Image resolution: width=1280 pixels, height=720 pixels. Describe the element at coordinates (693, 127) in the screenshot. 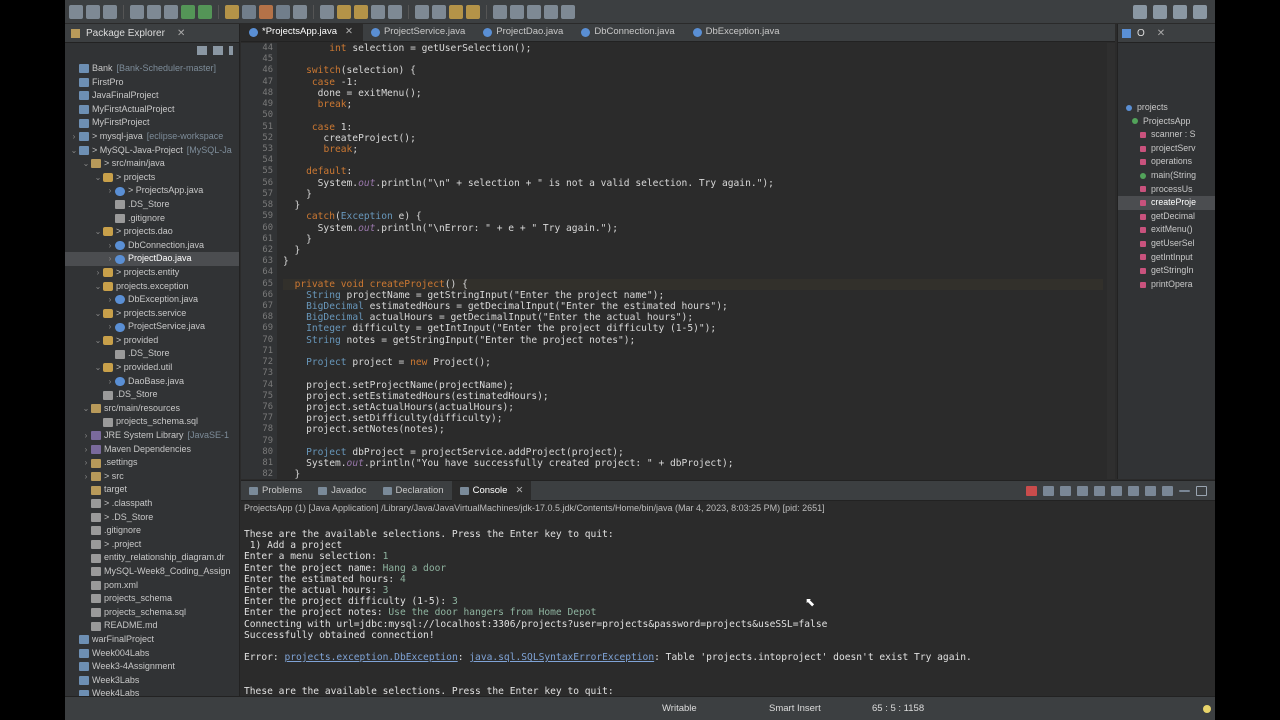

I see `code-line: case 1:` at that location.